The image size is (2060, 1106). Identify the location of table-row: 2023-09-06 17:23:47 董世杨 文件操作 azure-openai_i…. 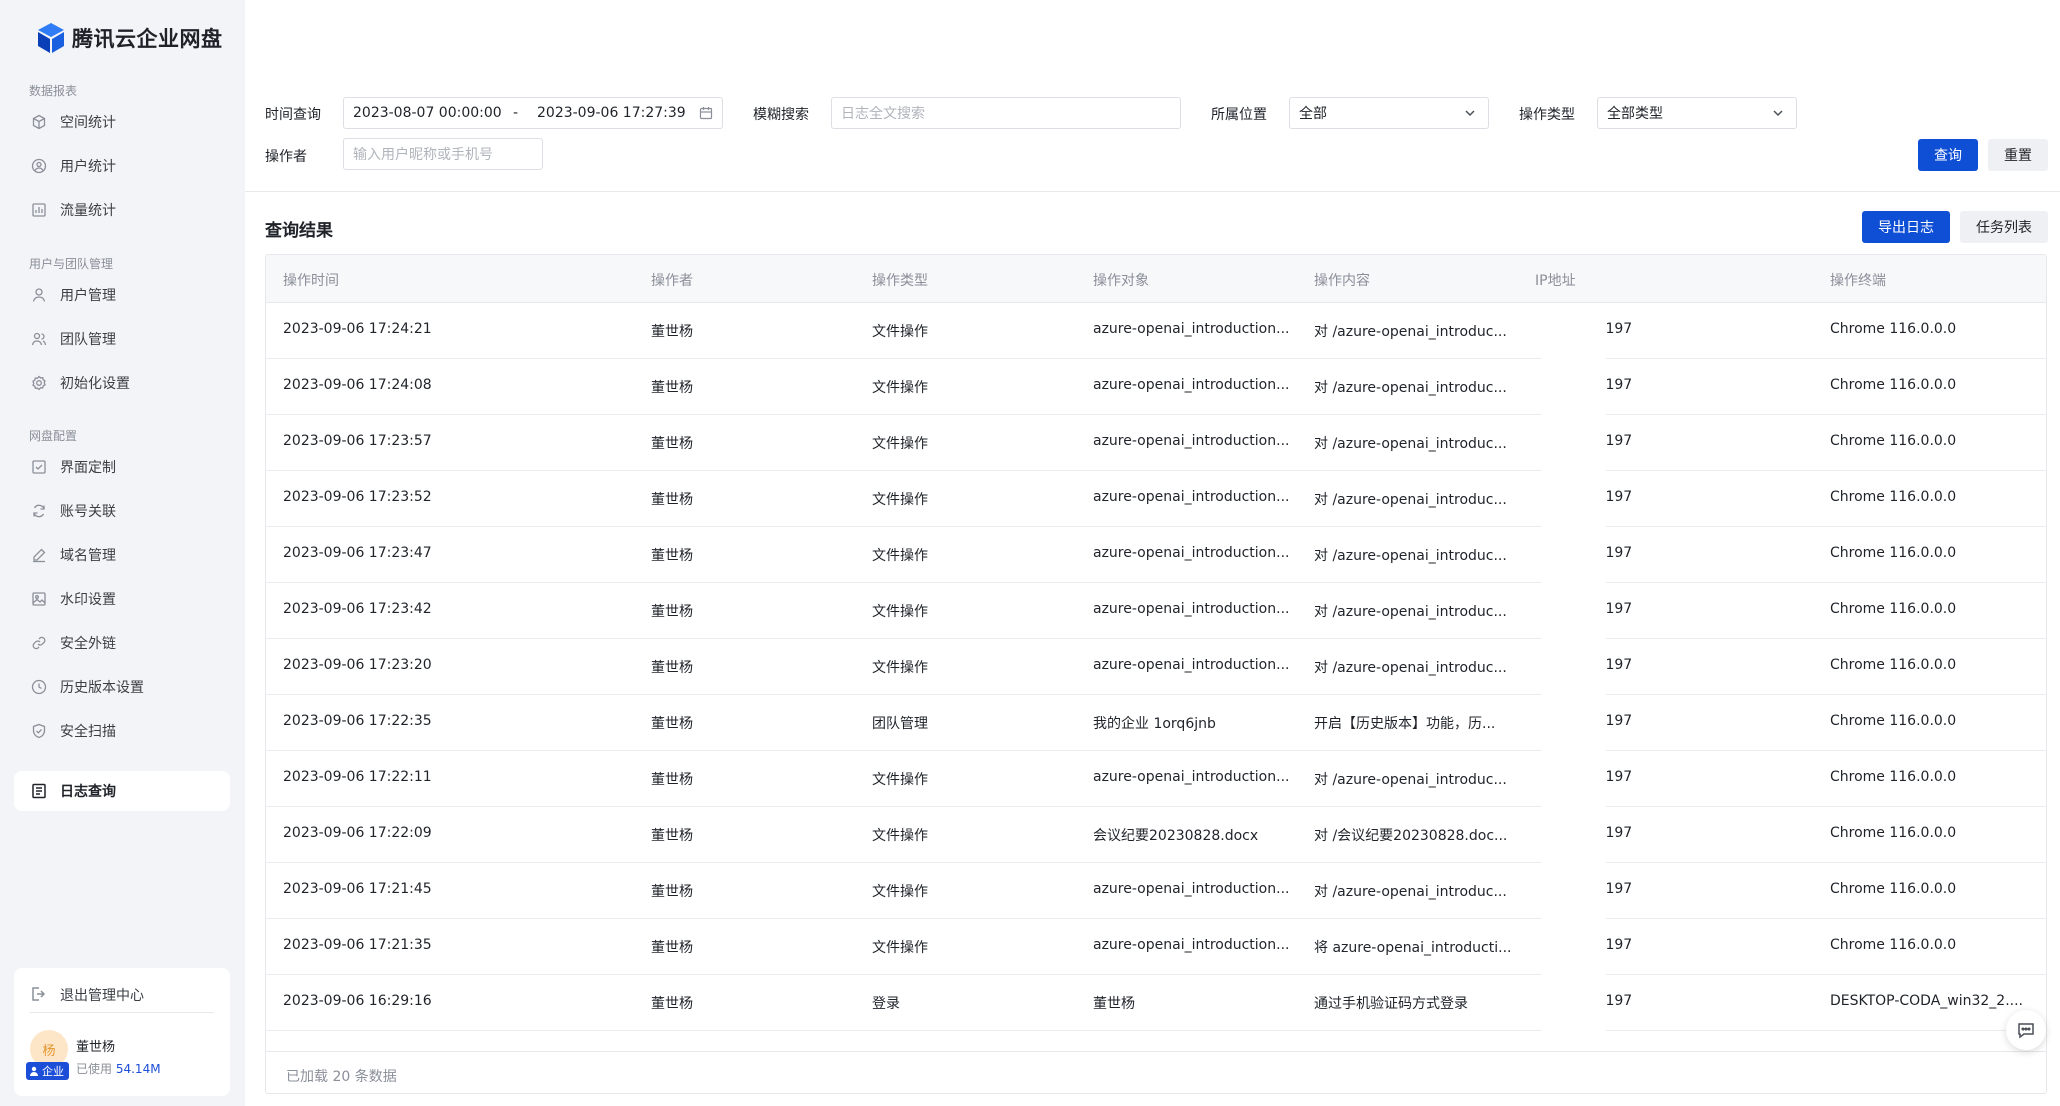
(1156, 555).